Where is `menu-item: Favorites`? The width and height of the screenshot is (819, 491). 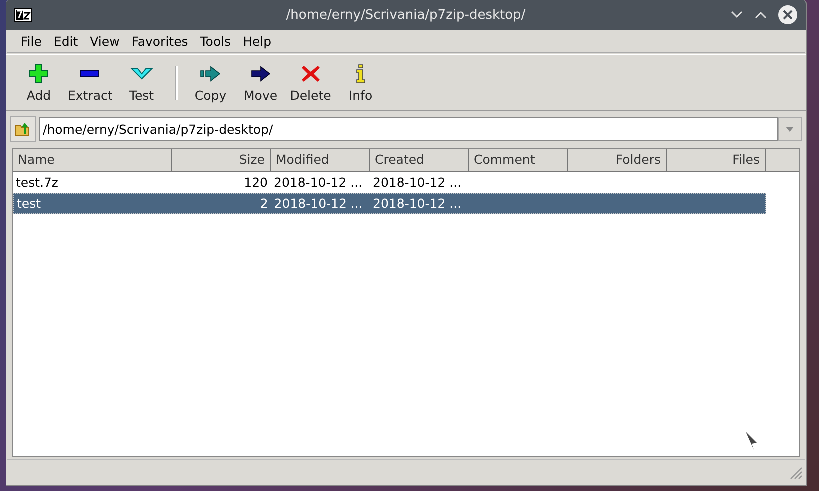
menu-item: Favorites is located at coordinates (160, 41).